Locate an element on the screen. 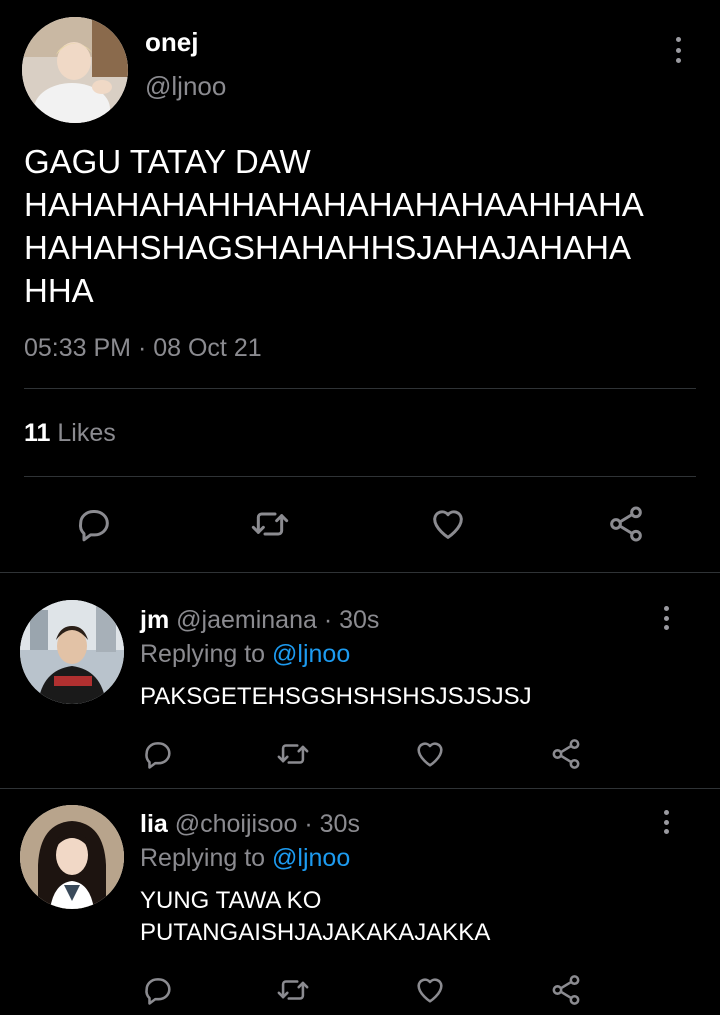 This screenshot has width=720, height=1015. user-handle: @choijisoo is located at coordinates (236, 824).